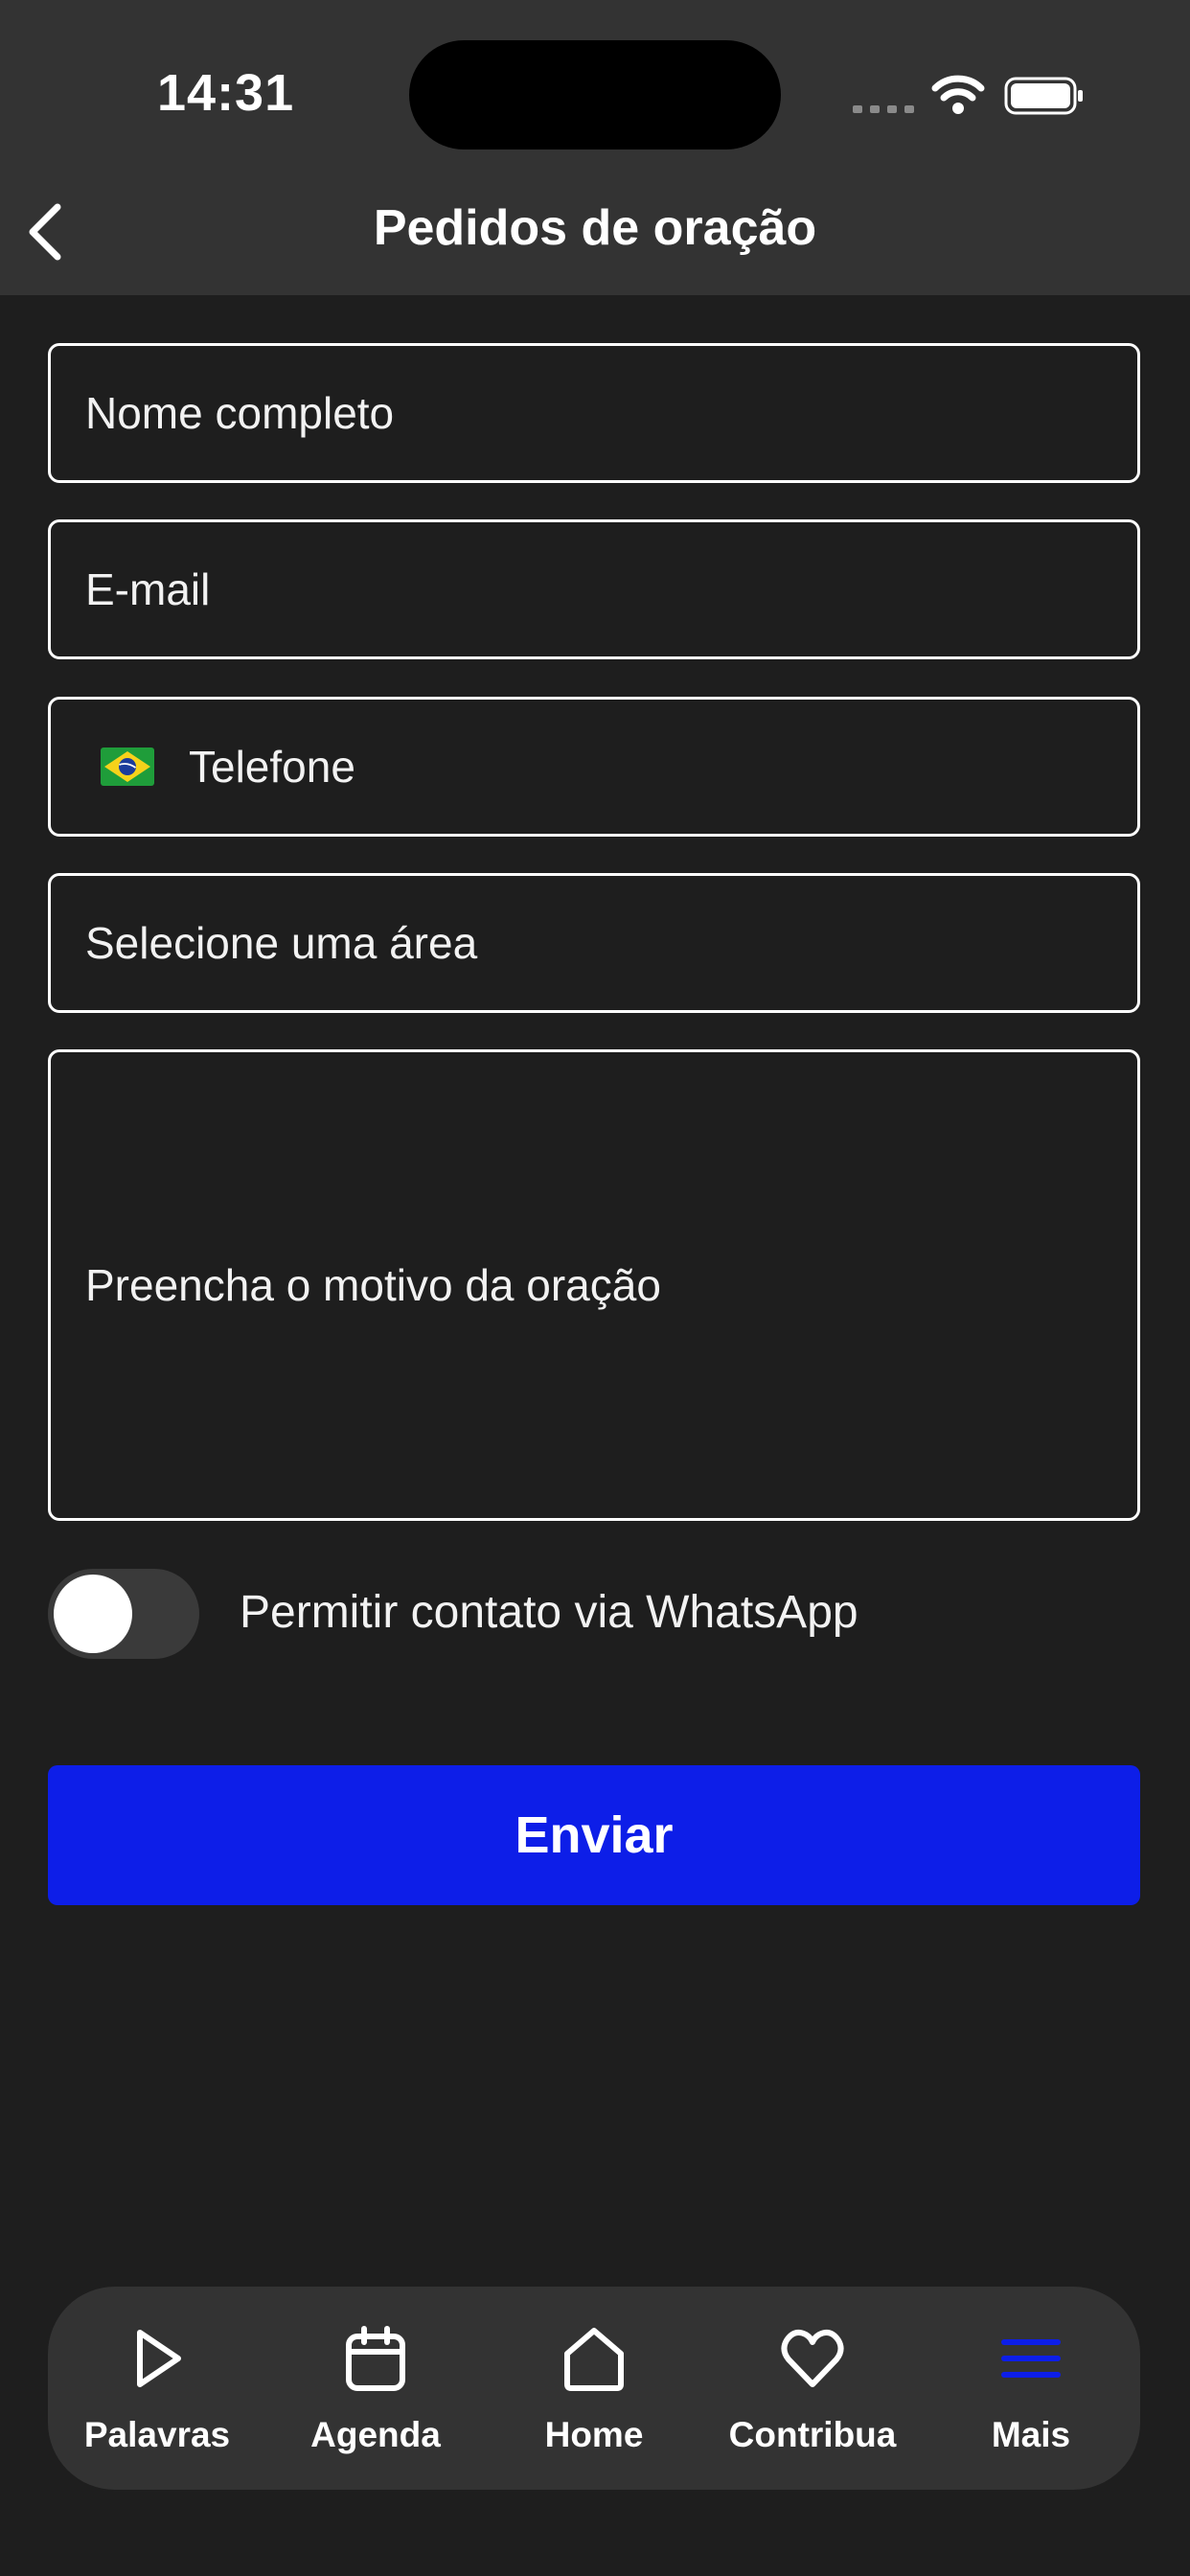 Image resolution: width=1190 pixels, height=2576 pixels. What do you see at coordinates (595, 95) in the screenshot?
I see `dynamic-island` at bounding box center [595, 95].